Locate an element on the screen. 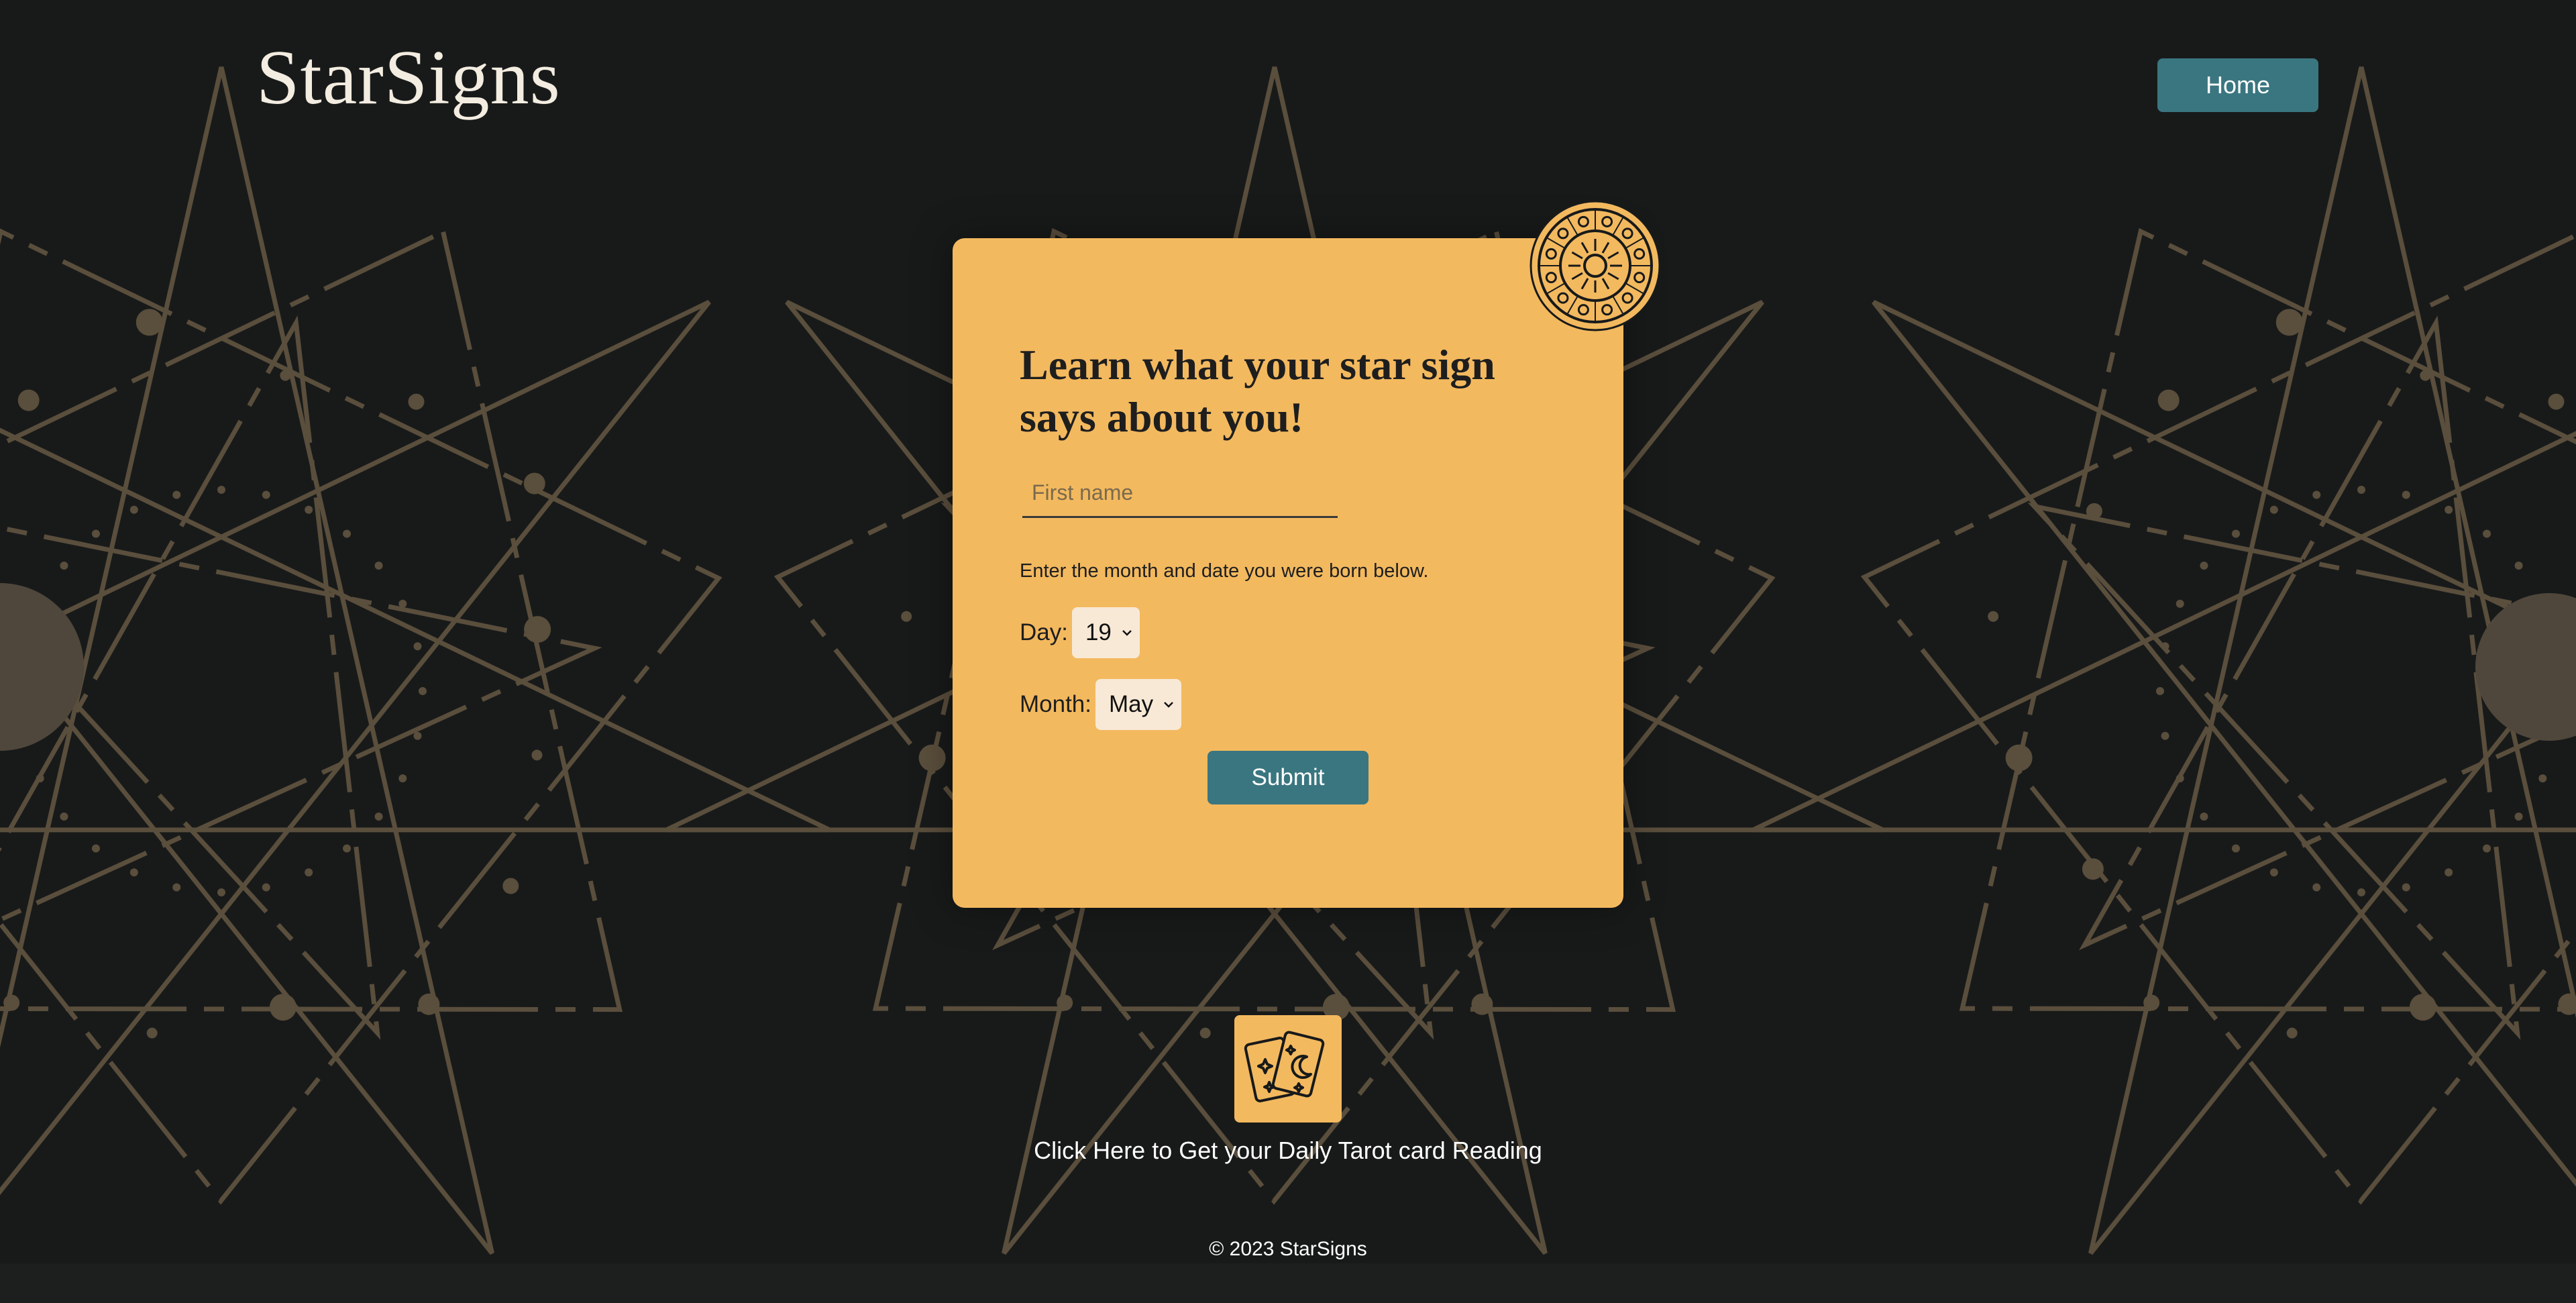 This screenshot has width=2576, height=1303. month-select: May is located at coordinates (1138, 704).